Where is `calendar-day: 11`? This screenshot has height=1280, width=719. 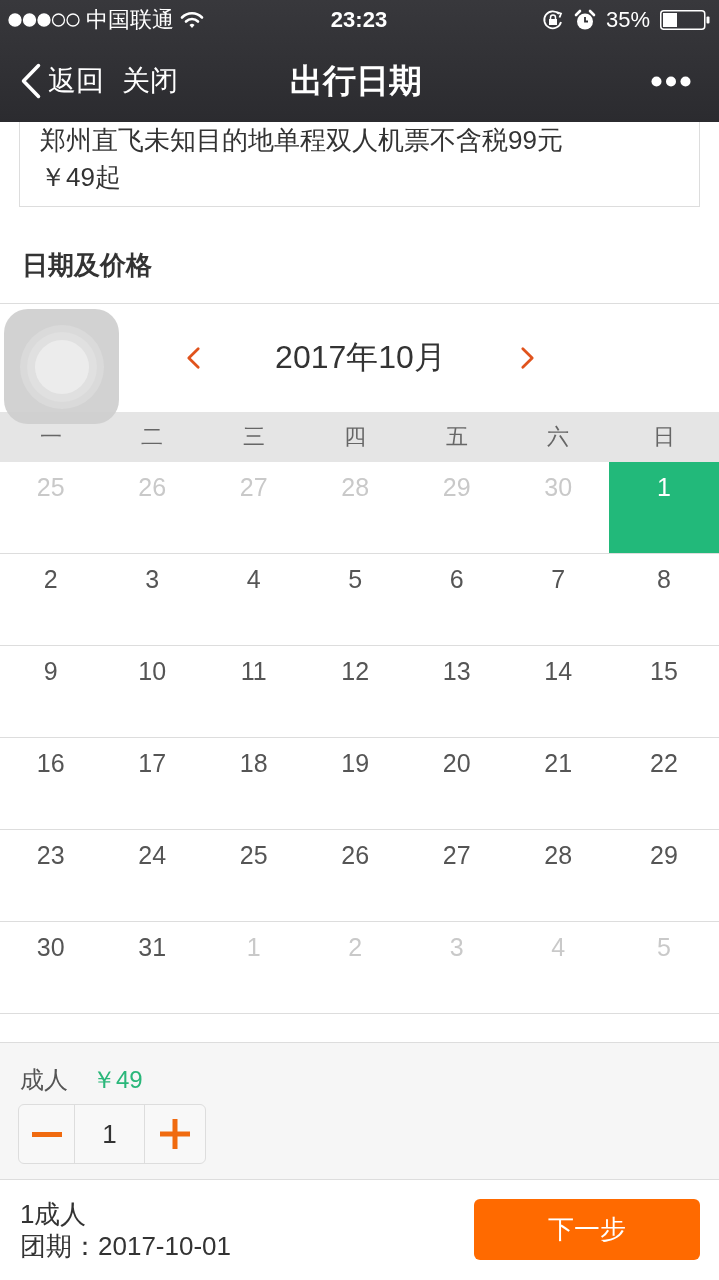
calendar-day: 11 is located at coordinates (254, 691).